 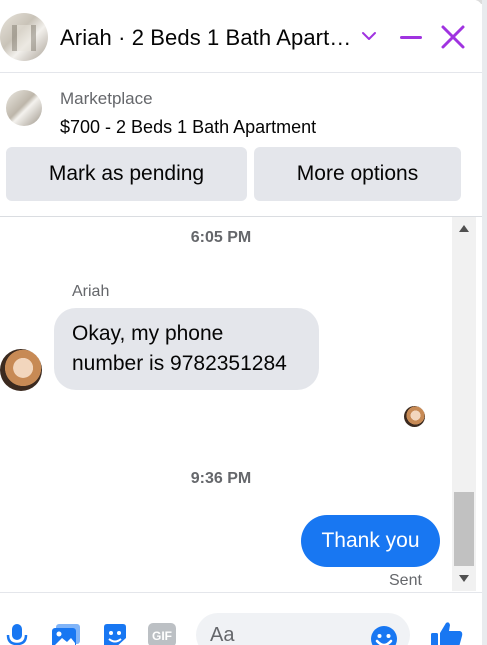 I want to click on svg-text: GIF, so click(x=162, y=636).